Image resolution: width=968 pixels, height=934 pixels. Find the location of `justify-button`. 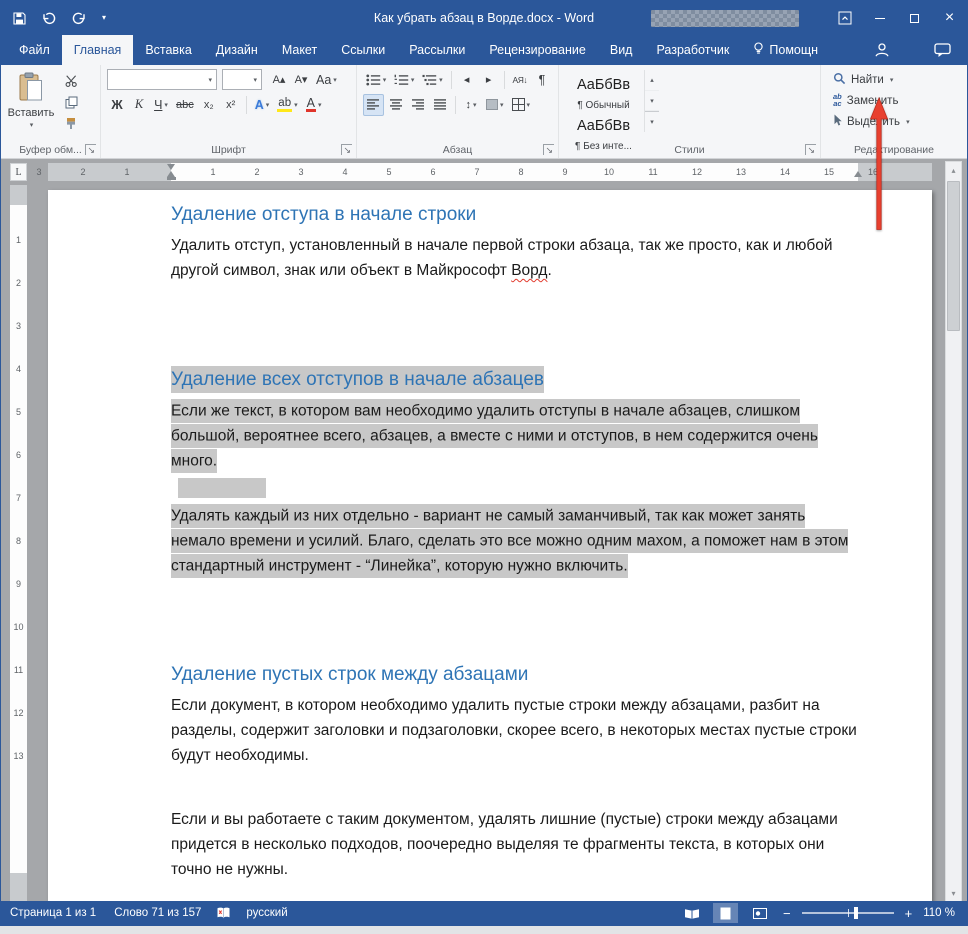

justify-button is located at coordinates (440, 105).